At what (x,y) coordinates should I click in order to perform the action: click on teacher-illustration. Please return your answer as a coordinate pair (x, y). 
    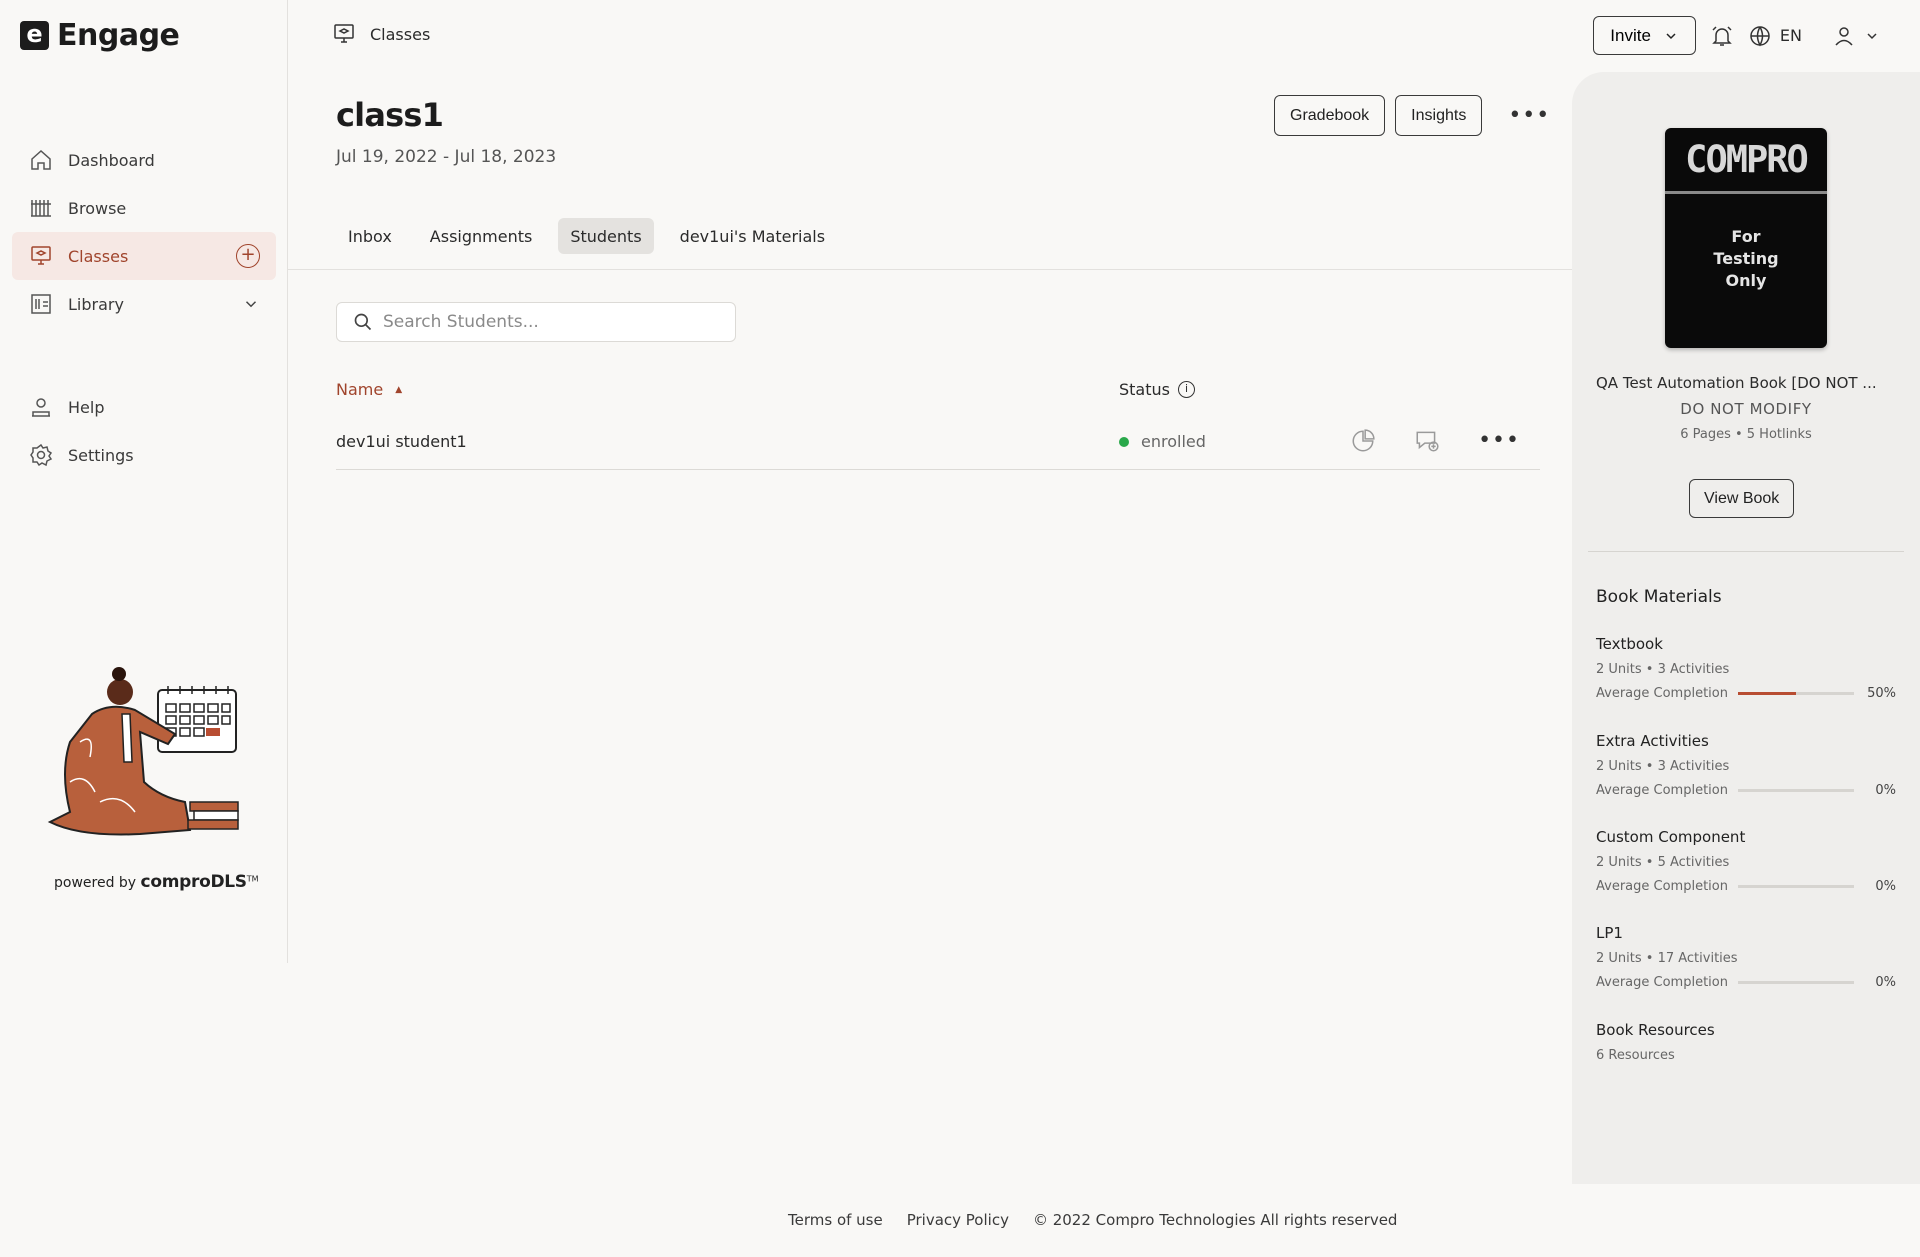
    Looking at the image, I should click on (143, 751).